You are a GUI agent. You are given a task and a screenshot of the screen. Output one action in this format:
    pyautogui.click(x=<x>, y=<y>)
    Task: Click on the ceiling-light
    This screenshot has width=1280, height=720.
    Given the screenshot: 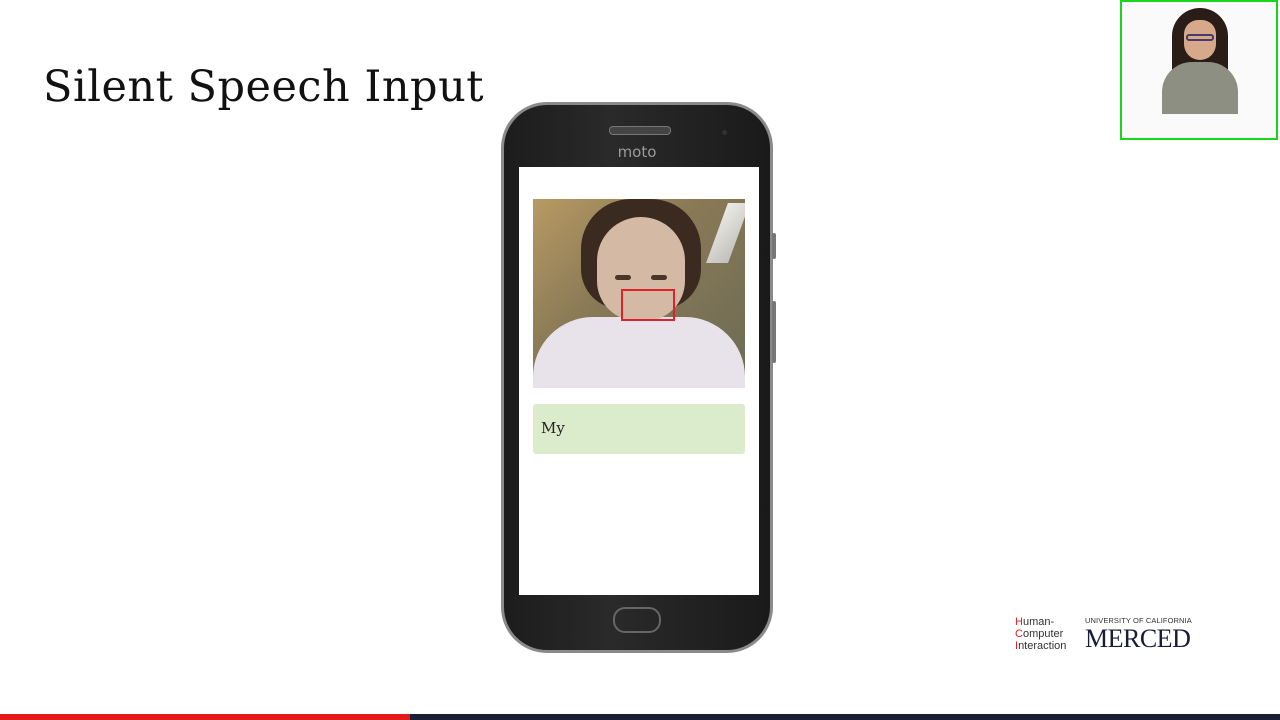 What is the action you would take?
    pyautogui.click(x=725, y=233)
    